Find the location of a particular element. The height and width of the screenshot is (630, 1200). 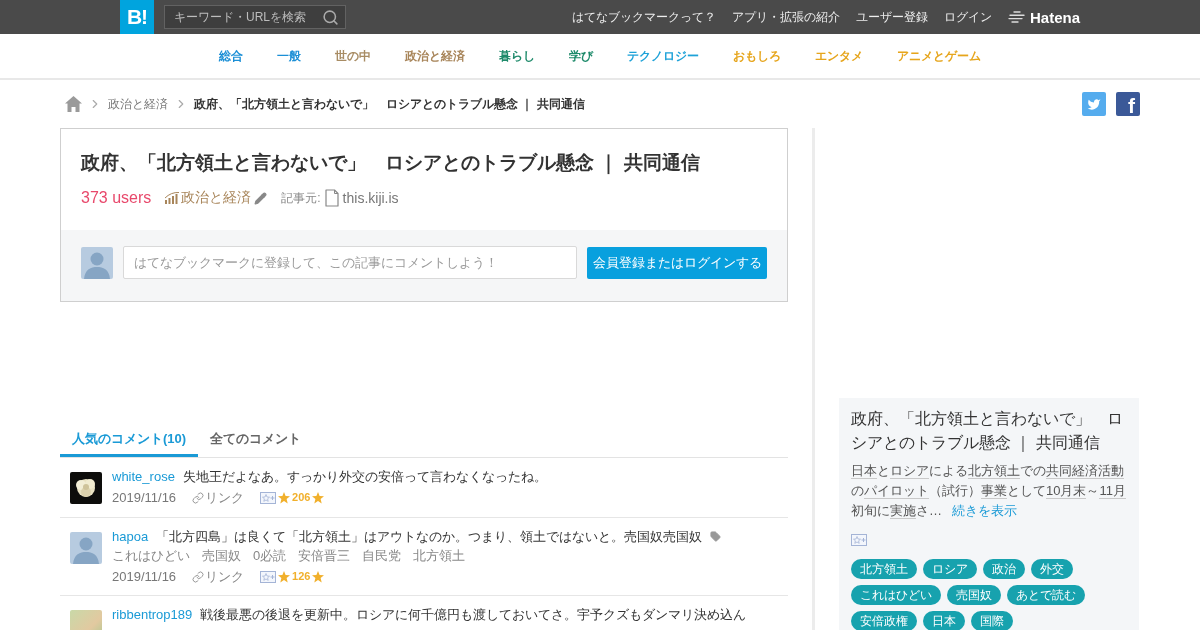

username-link: ribbentrop189 is located at coordinates (152, 614).